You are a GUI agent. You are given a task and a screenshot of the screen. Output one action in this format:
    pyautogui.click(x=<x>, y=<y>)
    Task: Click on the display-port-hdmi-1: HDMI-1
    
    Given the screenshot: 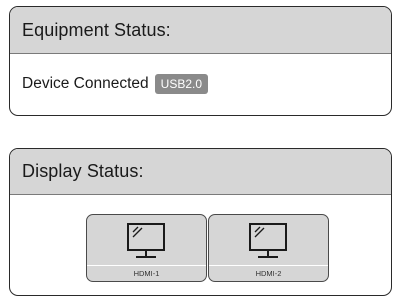 What is the action you would take?
    pyautogui.click(x=146, y=248)
    